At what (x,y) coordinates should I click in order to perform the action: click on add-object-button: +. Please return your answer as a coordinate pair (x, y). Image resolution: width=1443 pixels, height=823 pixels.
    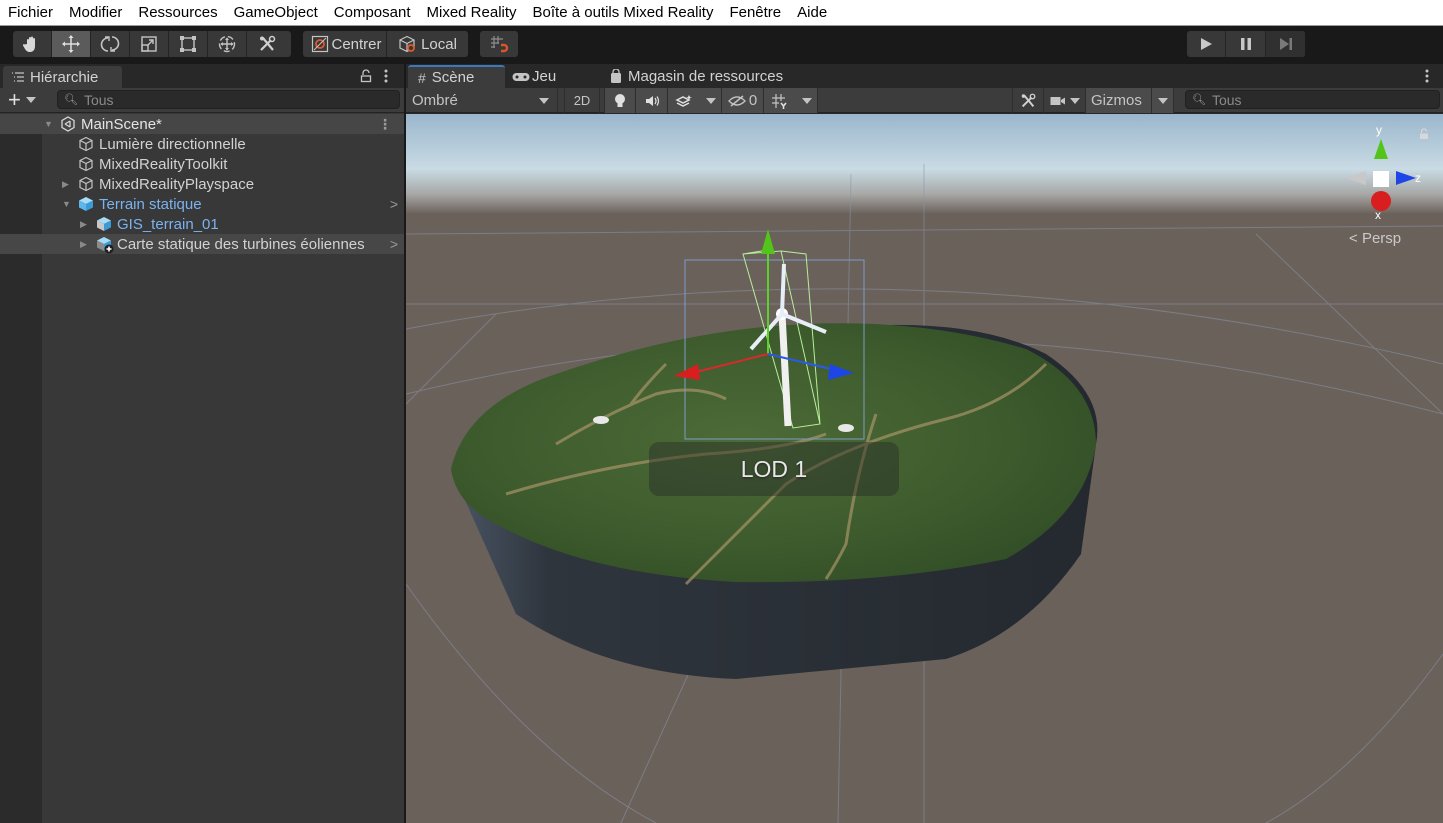
    Looking at the image, I should click on (26, 99).